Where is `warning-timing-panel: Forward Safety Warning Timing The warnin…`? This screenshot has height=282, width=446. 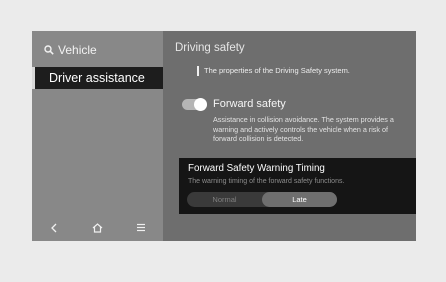
warning-timing-panel: Forward Safety Warning Timing The warnin… is located at coordinates (297, 186).